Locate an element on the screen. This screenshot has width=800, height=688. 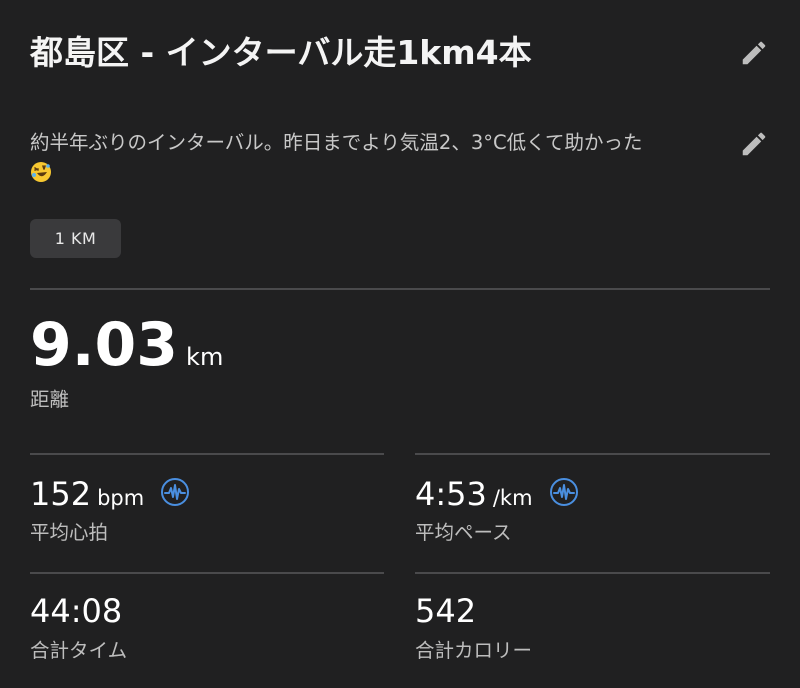
pace-number: 4:53 is located at coordinates (451, 494).